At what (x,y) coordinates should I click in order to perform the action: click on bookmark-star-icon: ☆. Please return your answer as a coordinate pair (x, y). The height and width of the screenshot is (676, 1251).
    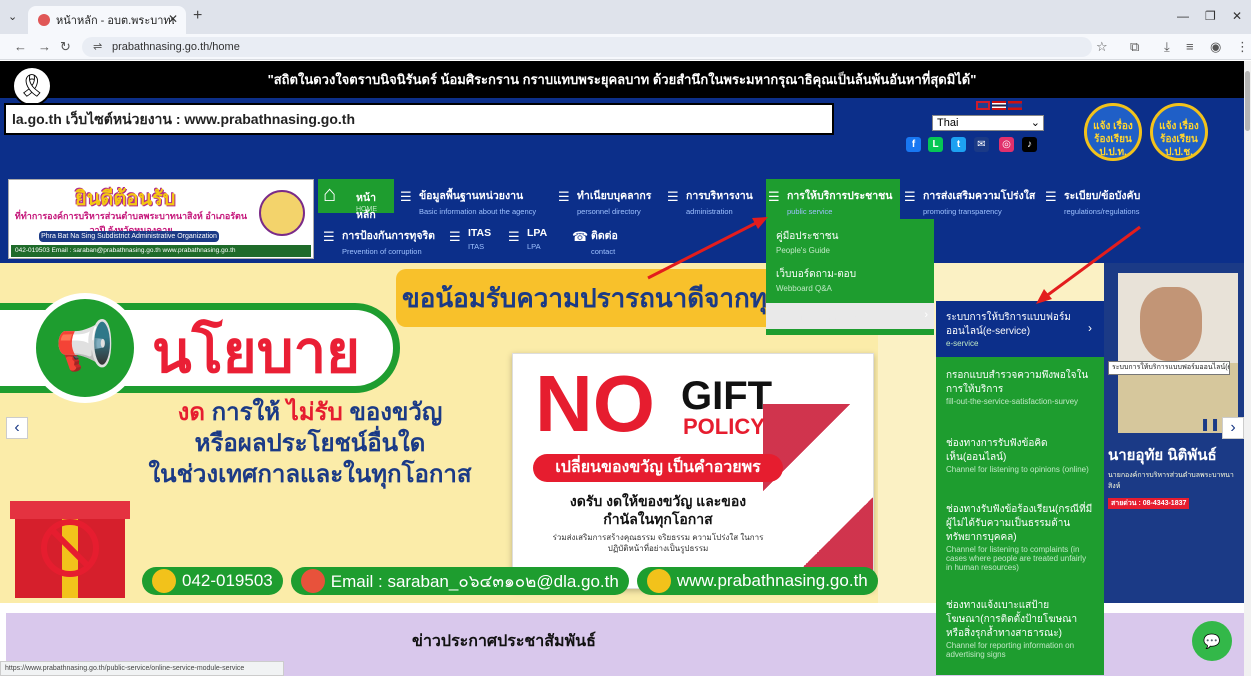
    Looking at the image, I should click on (1102, 47).